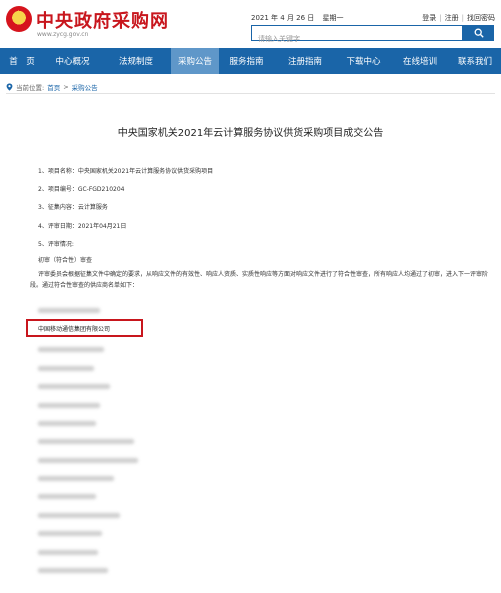  I want to click on field-project-number: 2、项目编号：GC-FGD210204, so click(81, 188).